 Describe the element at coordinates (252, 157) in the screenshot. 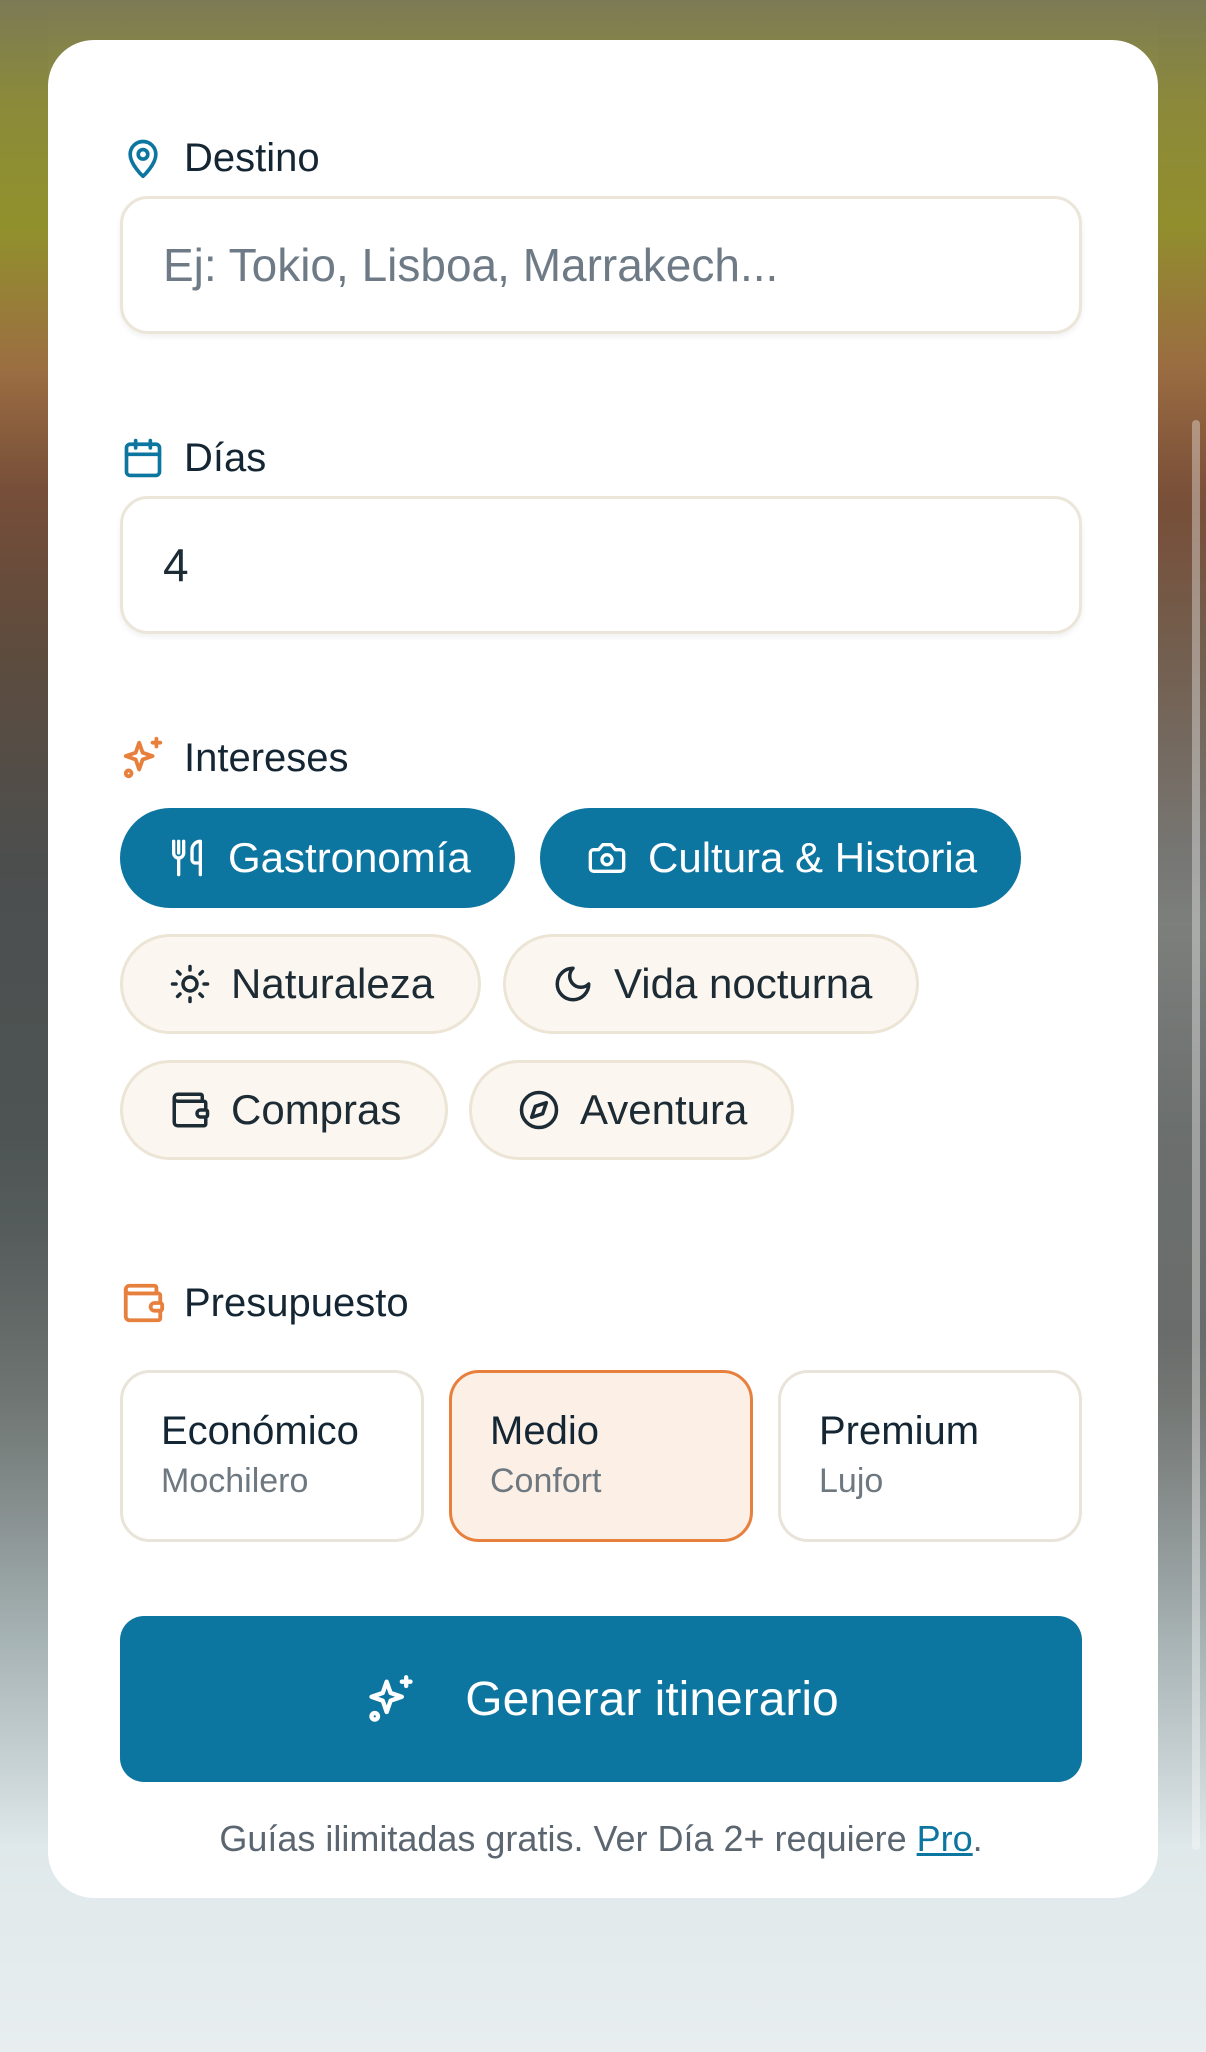

I see `destino-label: Destino` at that location.